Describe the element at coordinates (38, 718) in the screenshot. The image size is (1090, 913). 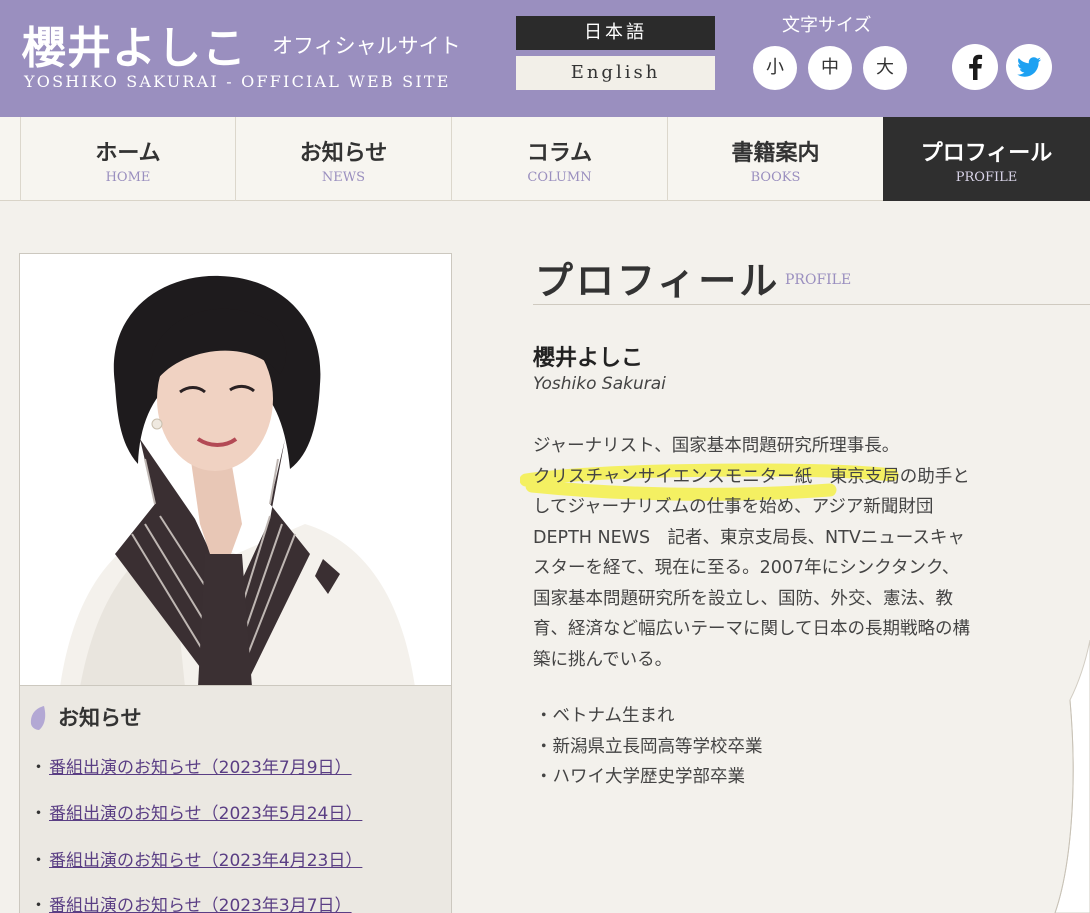
I see `feather-icon` at that location.